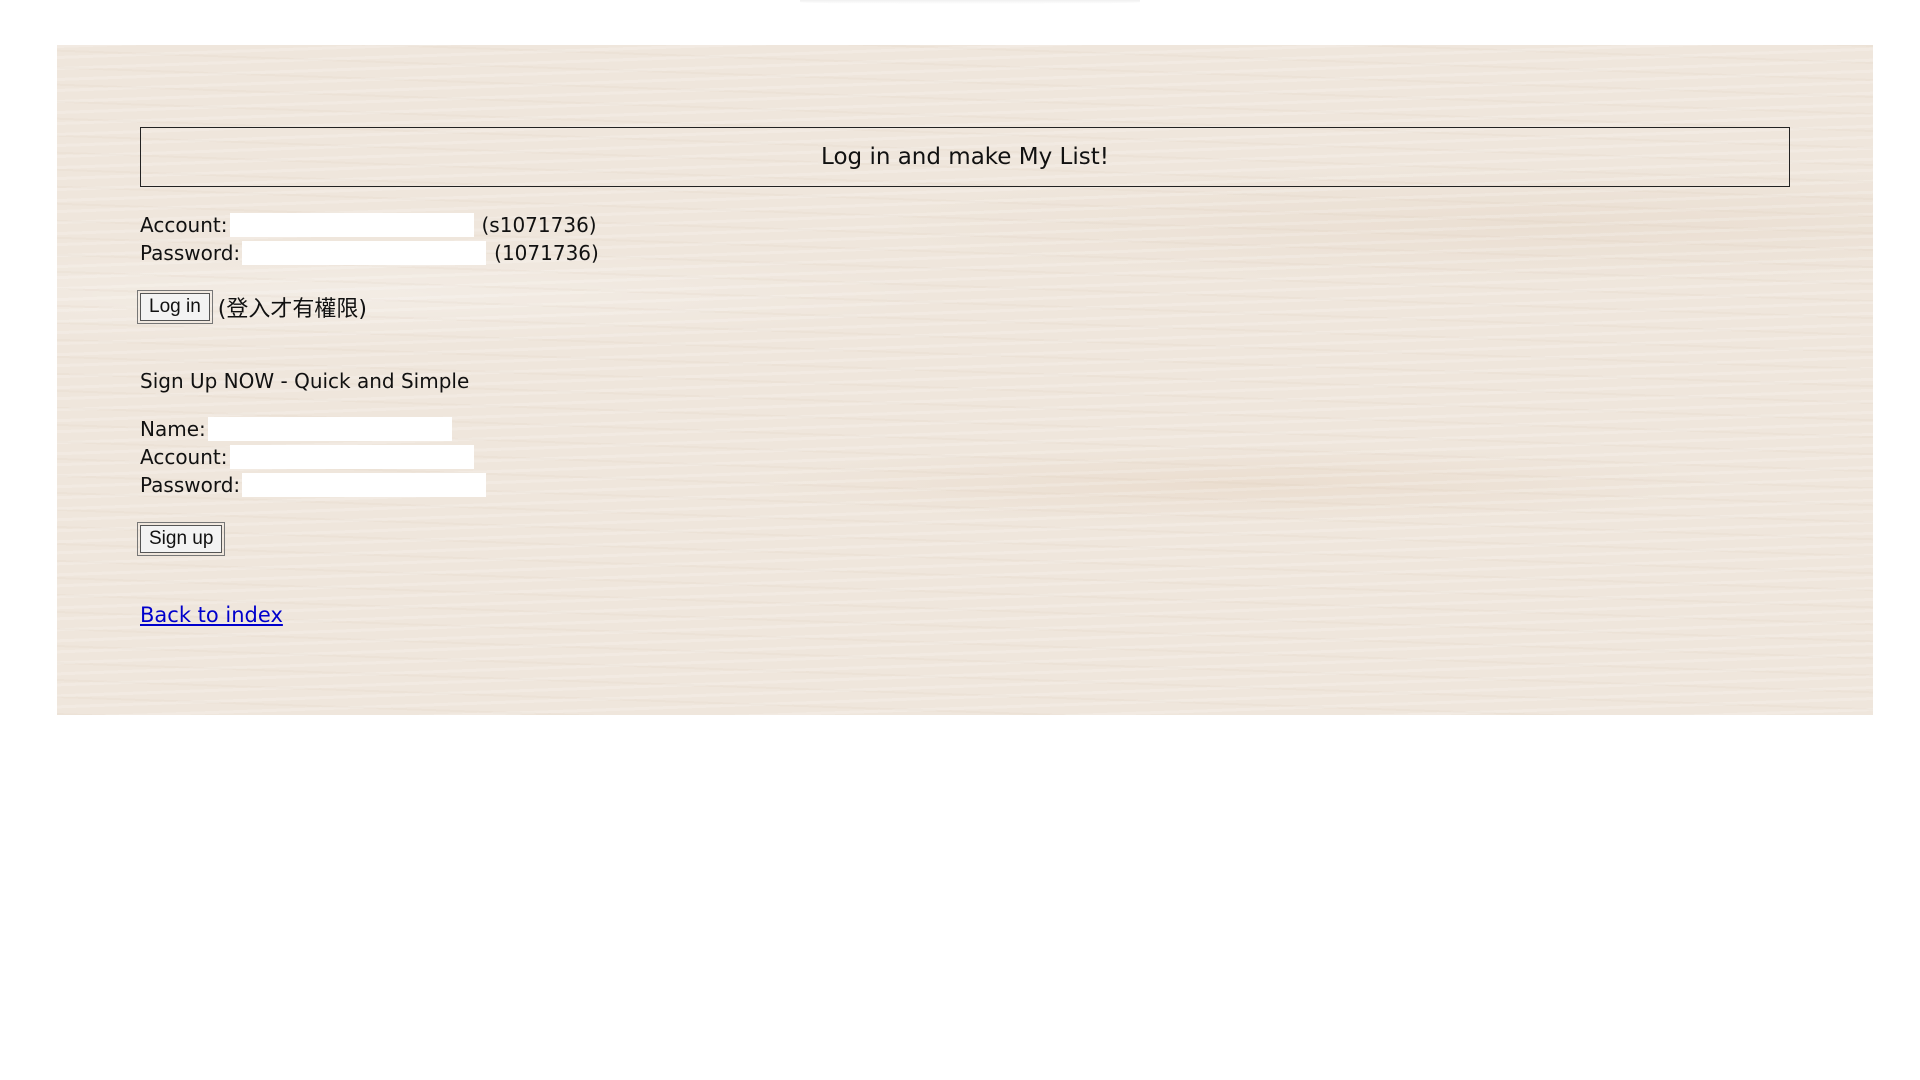  What do you see at coordinates (211, 615) in the screenshot?
I see `back-to-index-link: Back to index` at bounding box center [211, 615].